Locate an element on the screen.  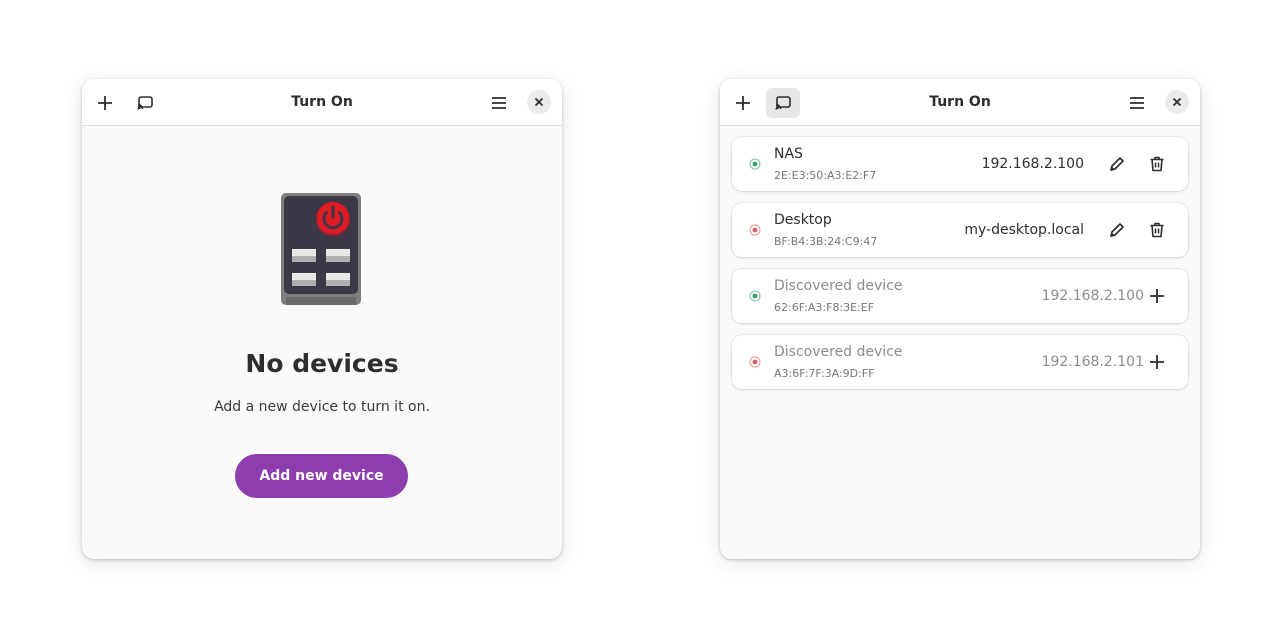
device-mac: BF:B4:3B:24:C9:47 is located at coordinates (826, 241).